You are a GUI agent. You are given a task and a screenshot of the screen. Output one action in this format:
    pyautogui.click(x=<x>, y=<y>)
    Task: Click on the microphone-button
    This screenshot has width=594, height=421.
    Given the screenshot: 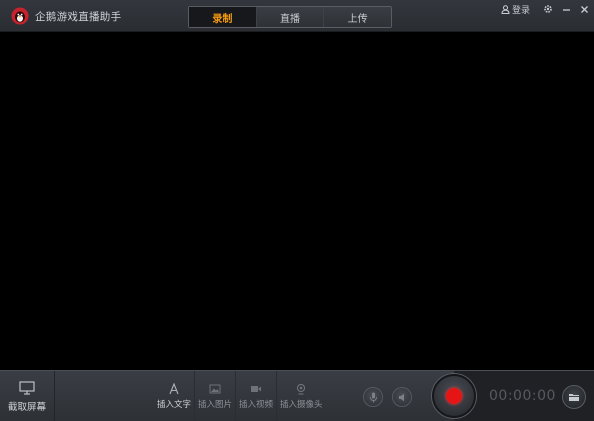 What is the action you would take?
    pyautogui.click(x=373, y=397)
    